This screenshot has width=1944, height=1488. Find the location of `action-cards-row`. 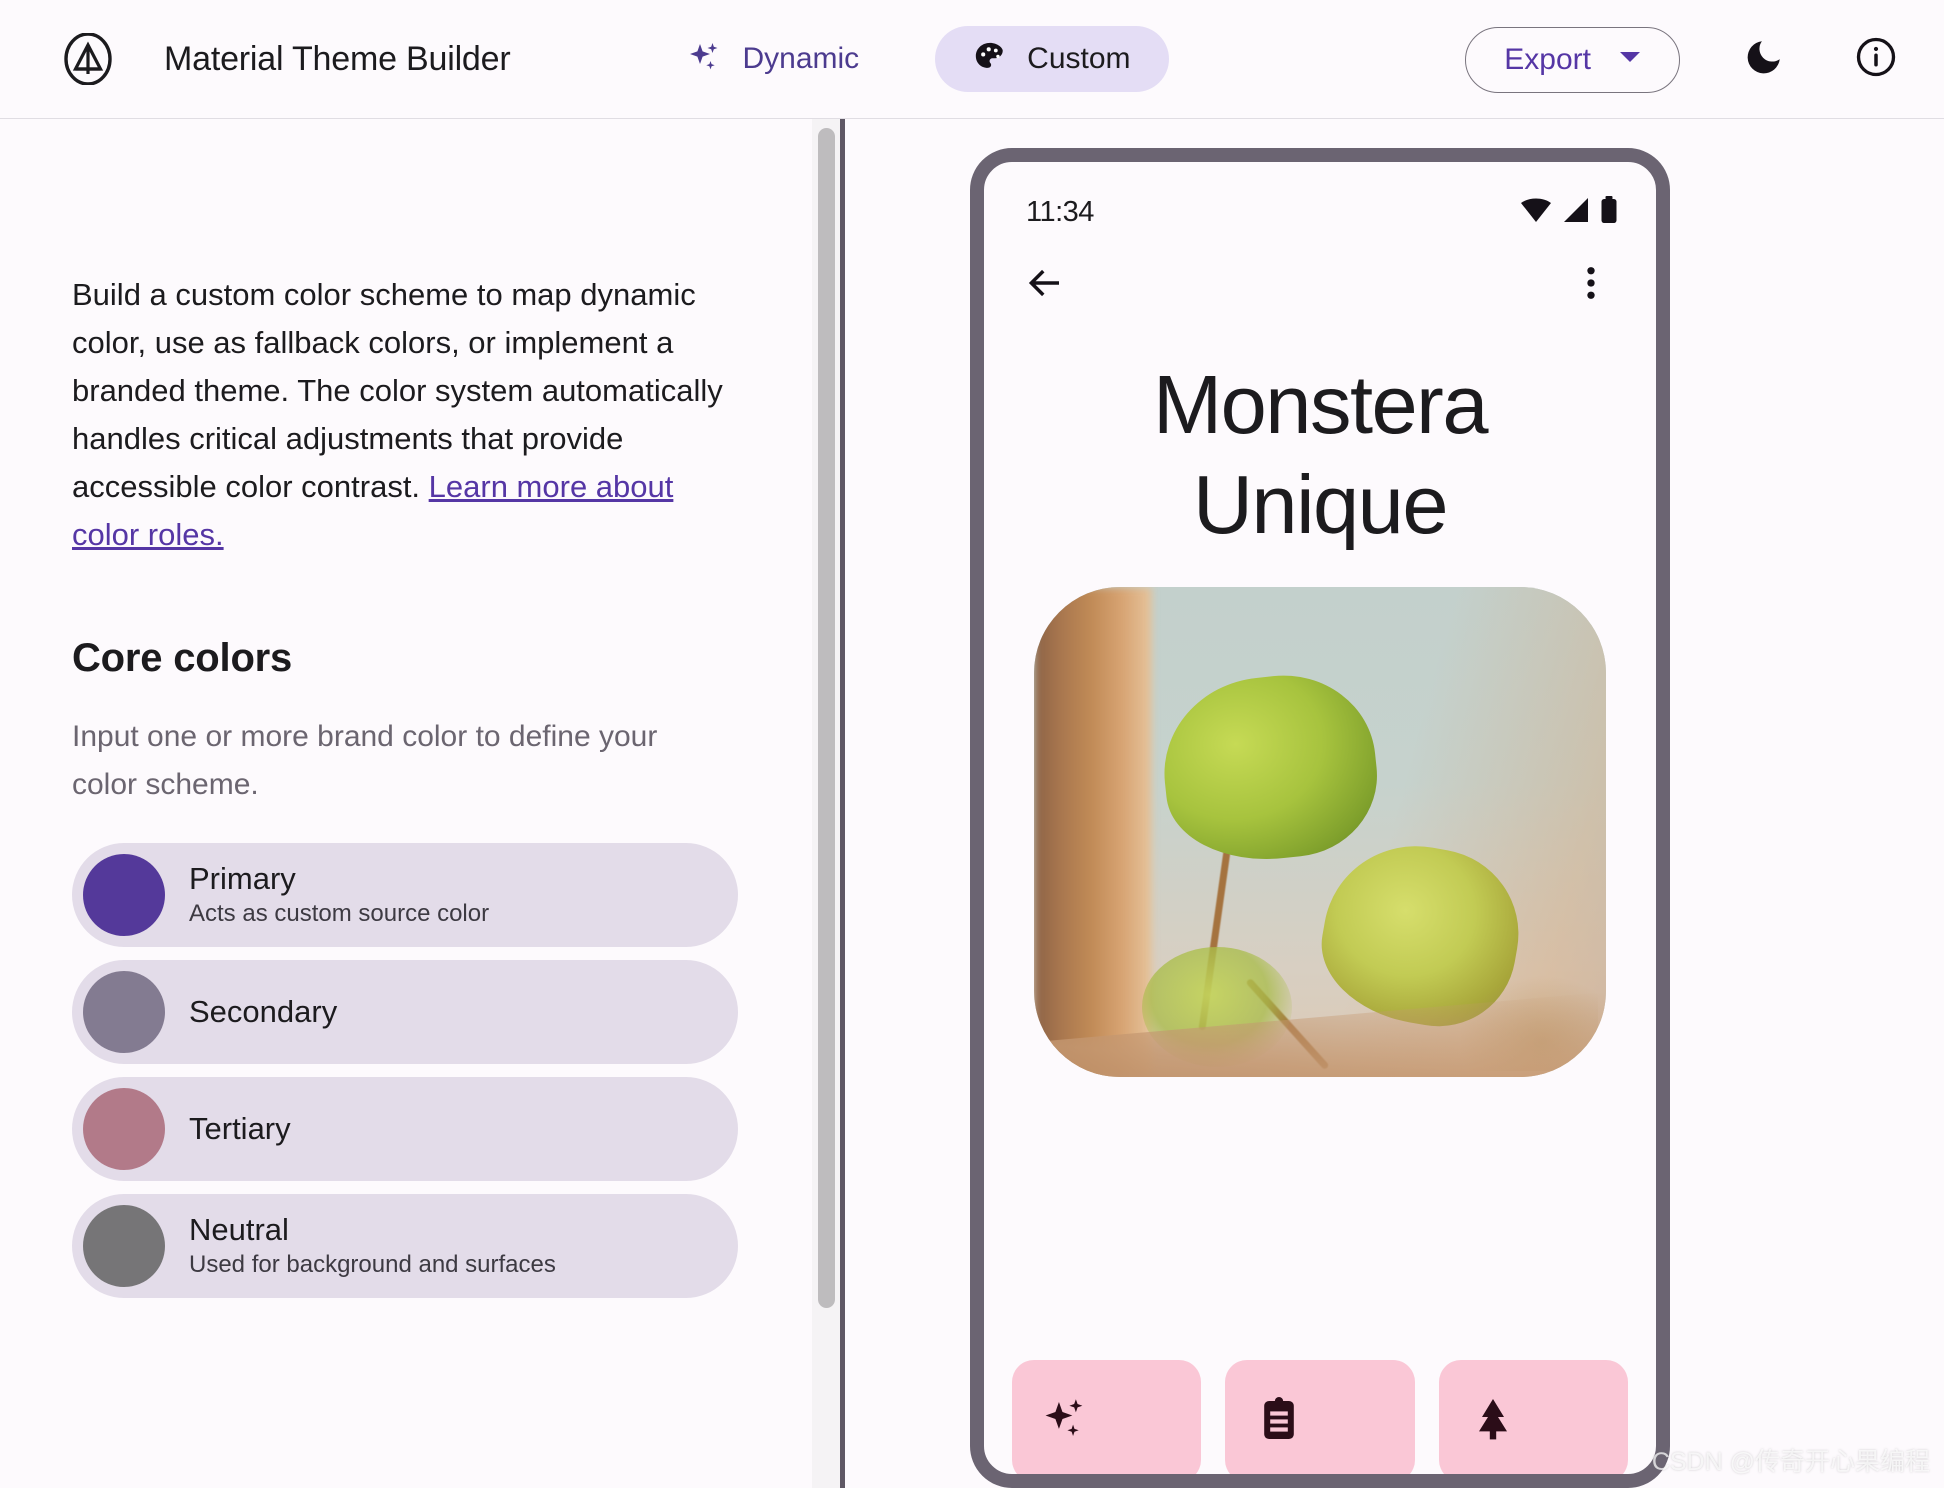

action-cards-row is located at coordinates (1320, 1417).